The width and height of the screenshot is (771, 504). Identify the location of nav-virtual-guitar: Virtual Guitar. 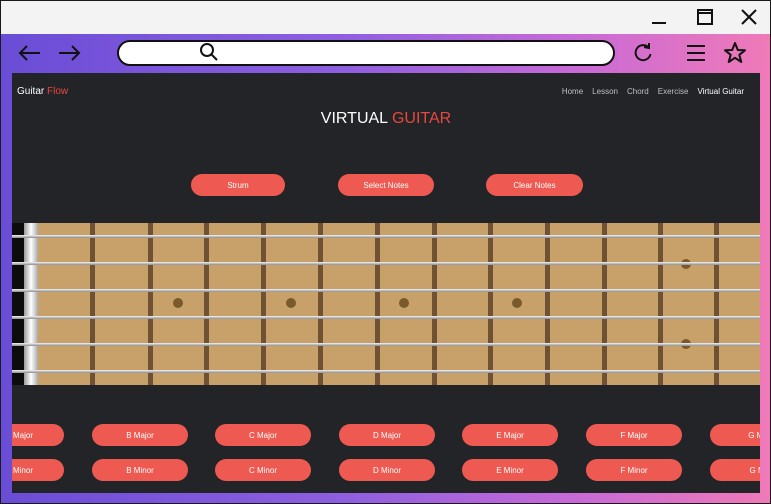
(720, 91).